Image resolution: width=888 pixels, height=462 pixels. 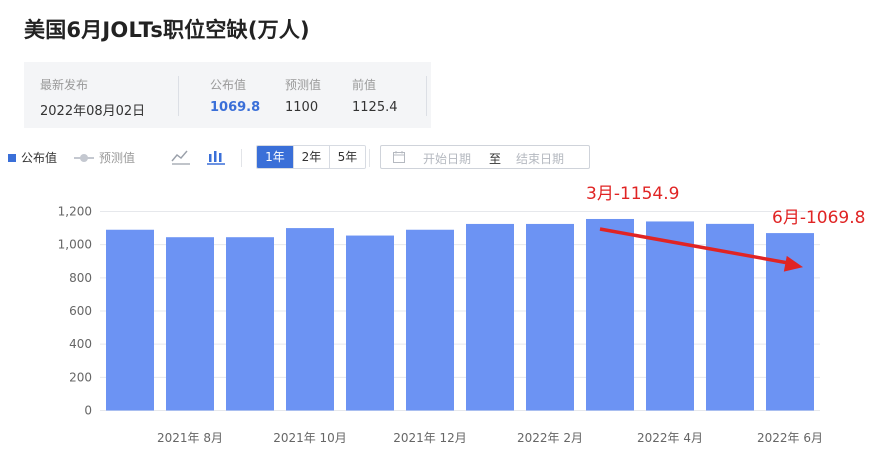 I want to click on range-1y-button: 1年, so click(x=275, y=157).